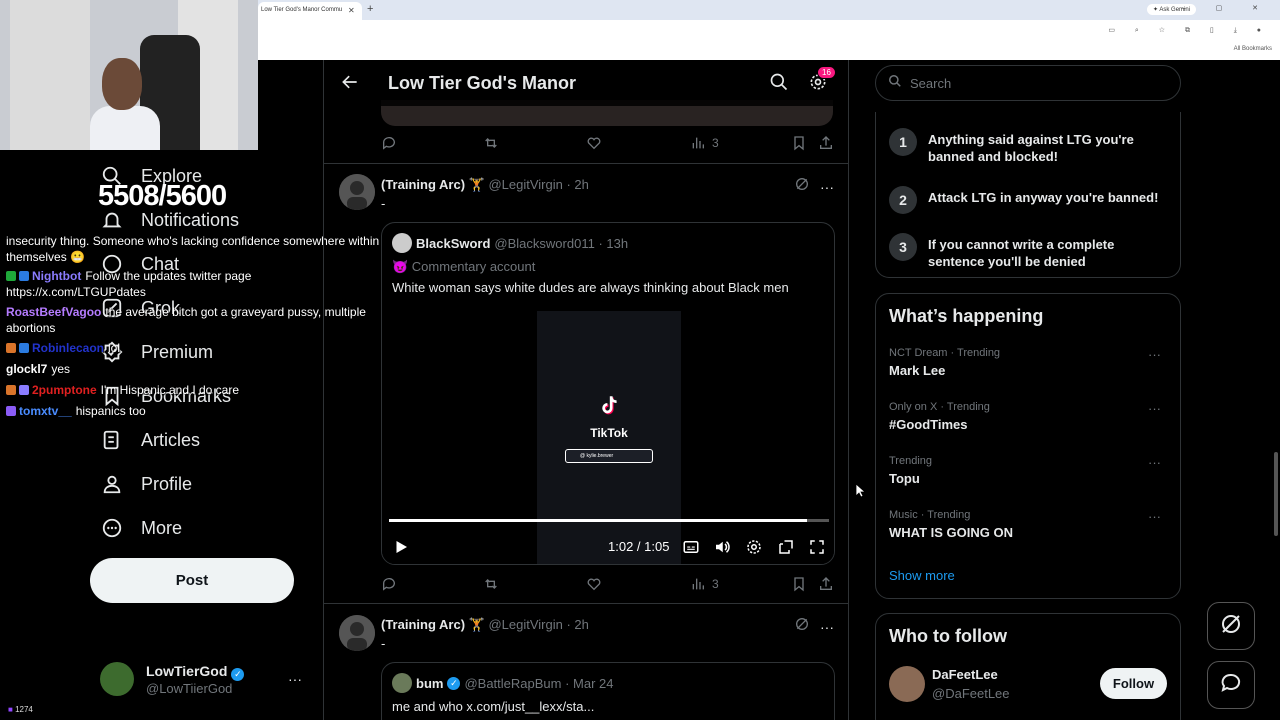 The width and height of the screenshot is (1280, 720). I want to click on grok-fab, so click(1231, 626).